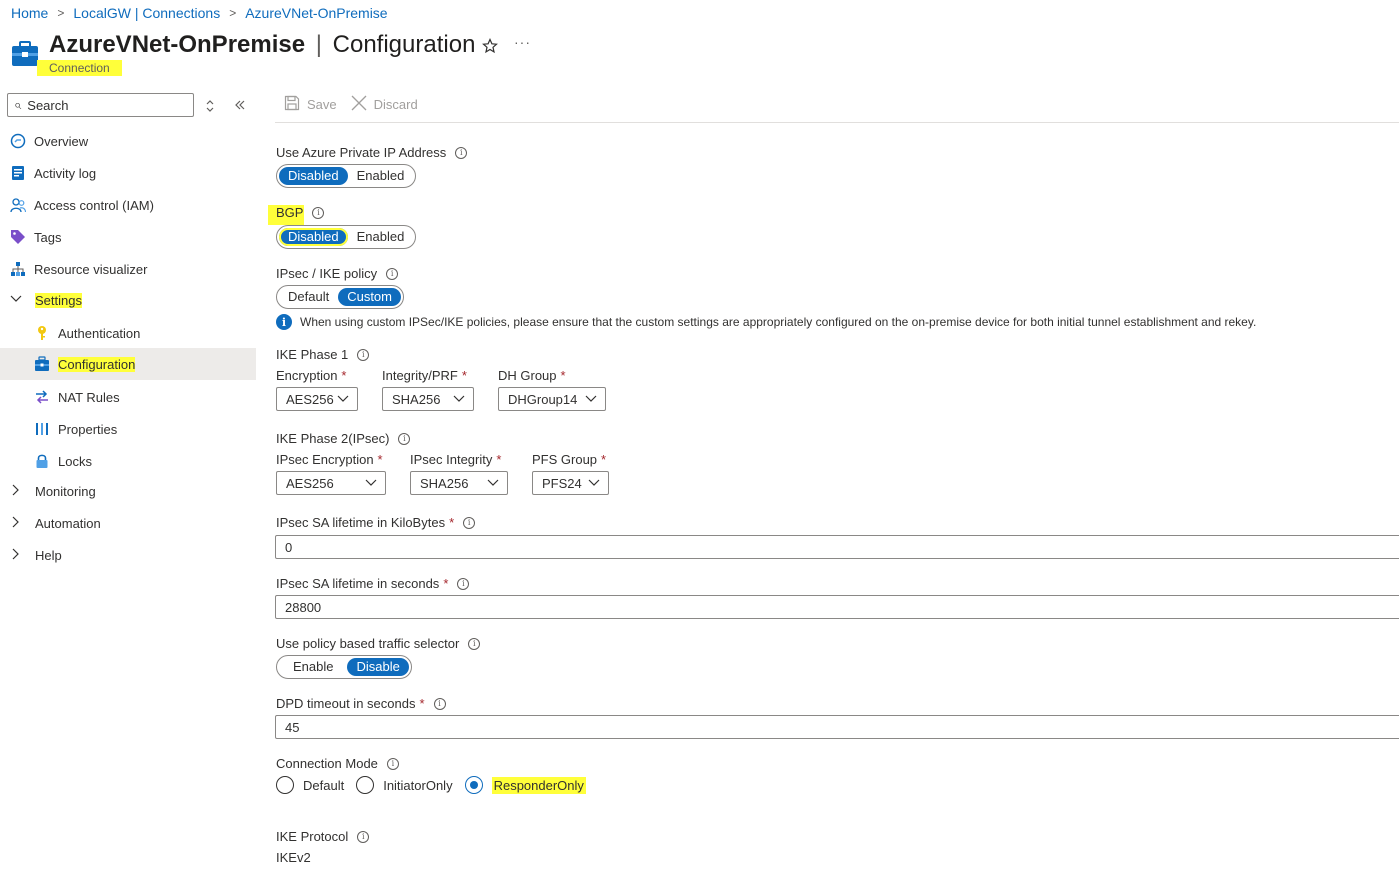  I want to click on sidebar-item-settings: Settings, so click(128, 300).